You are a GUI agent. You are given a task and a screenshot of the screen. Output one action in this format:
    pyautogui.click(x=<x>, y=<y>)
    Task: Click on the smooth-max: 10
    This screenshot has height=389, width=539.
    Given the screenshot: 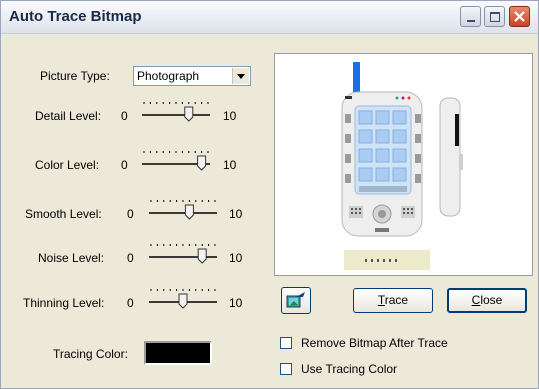 What is the action you would take?
    pyautogui.click(x=236, y=214)
    